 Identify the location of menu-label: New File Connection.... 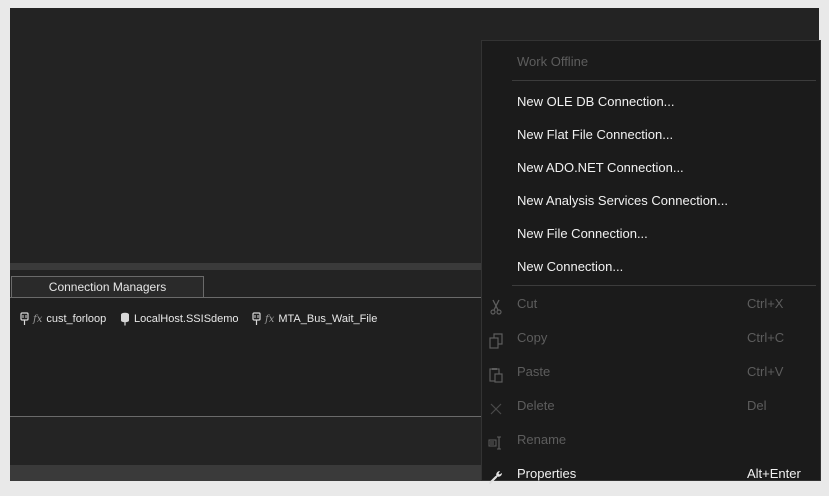
(582, 233).